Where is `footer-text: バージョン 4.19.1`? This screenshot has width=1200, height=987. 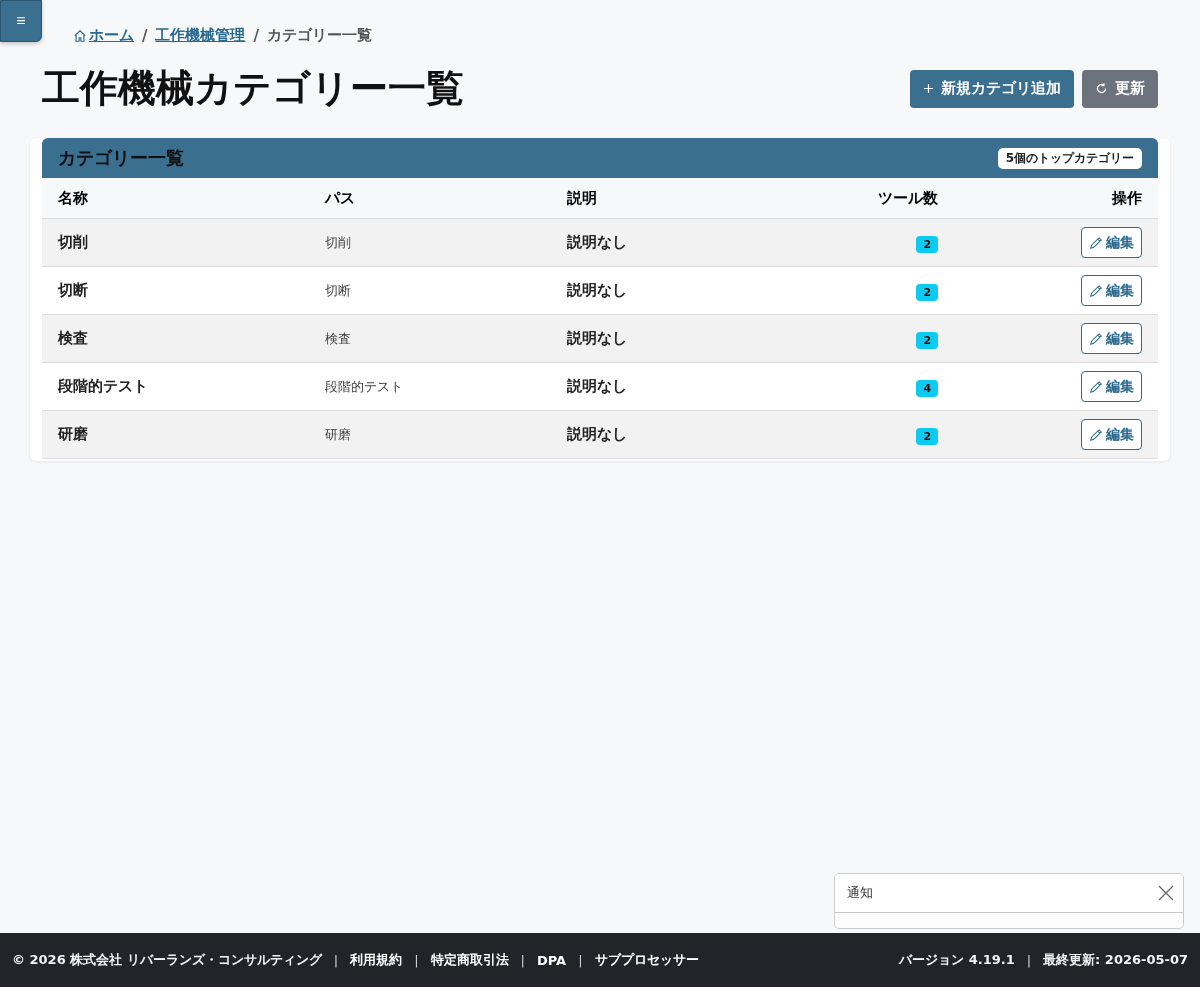
footer-text: バージョン 4.19.1 is located at coordinates (957, 960).